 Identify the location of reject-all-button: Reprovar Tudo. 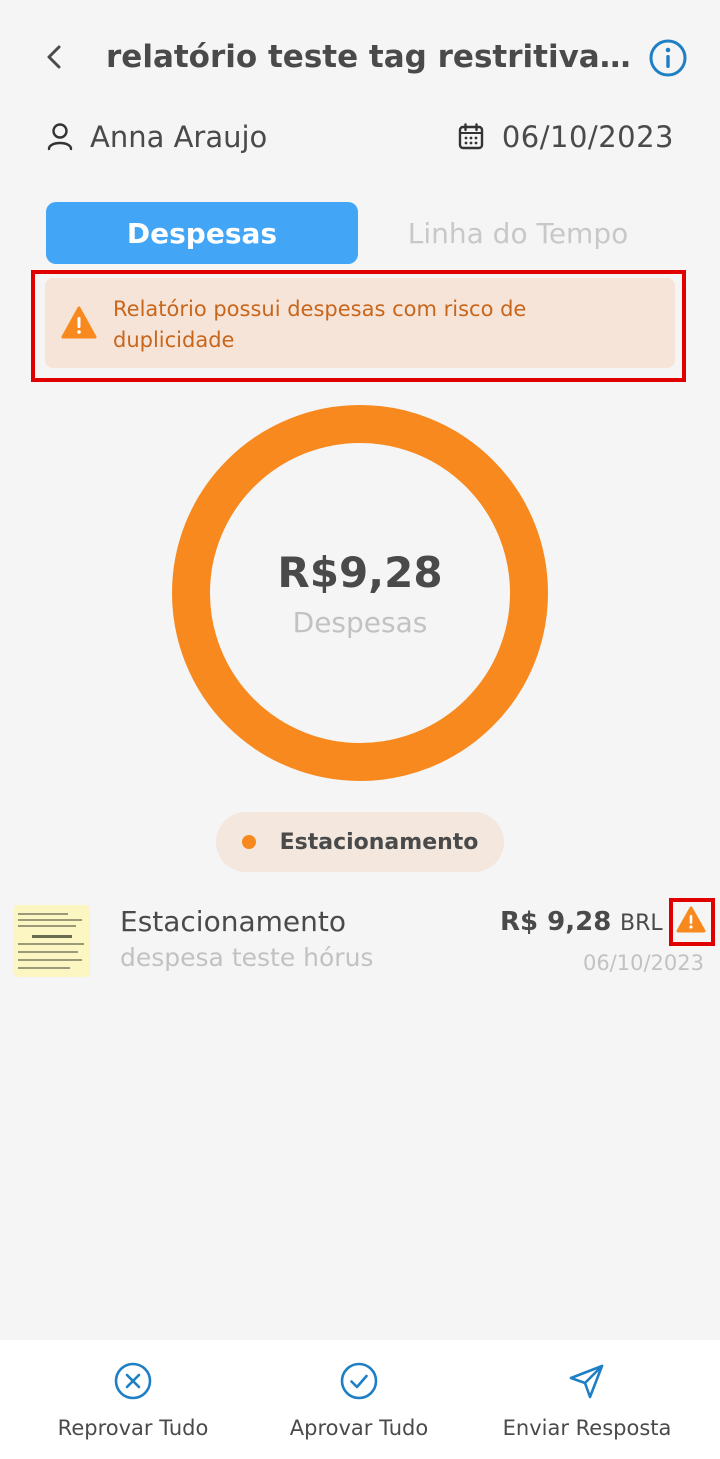
(133, 1399).